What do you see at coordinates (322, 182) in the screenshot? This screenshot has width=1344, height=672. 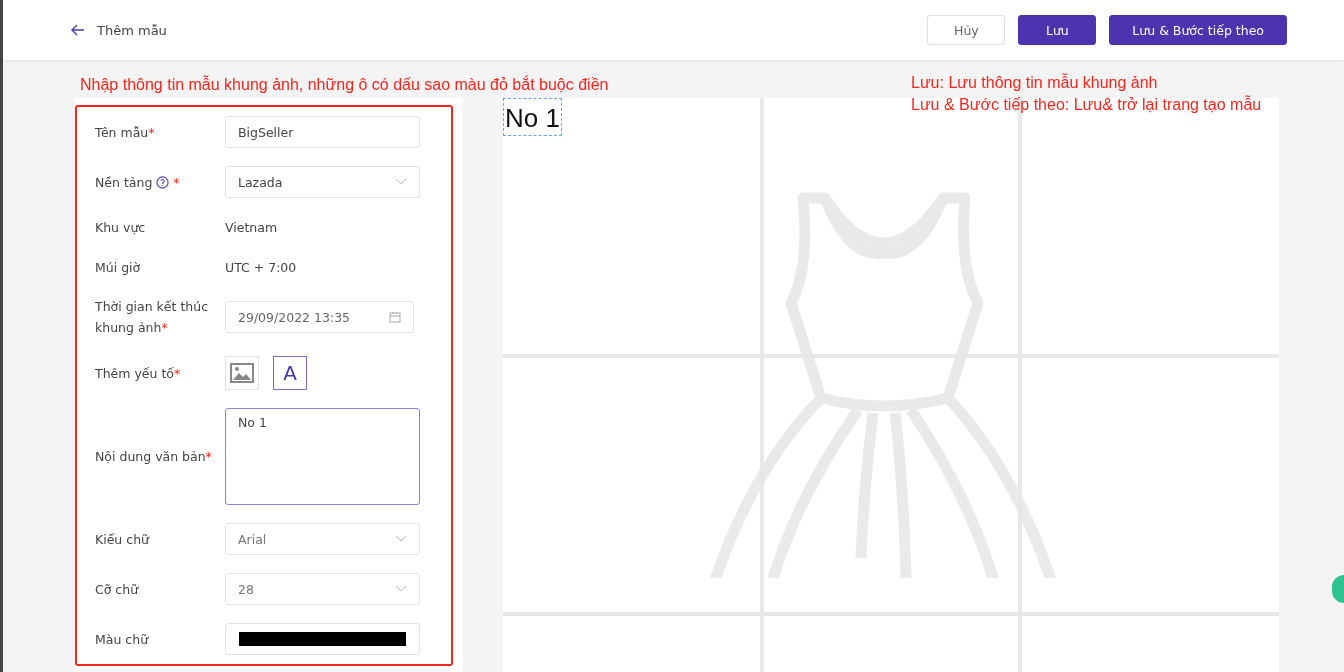 I see `dropdown: Lazada` at bounding box center [322, 182].